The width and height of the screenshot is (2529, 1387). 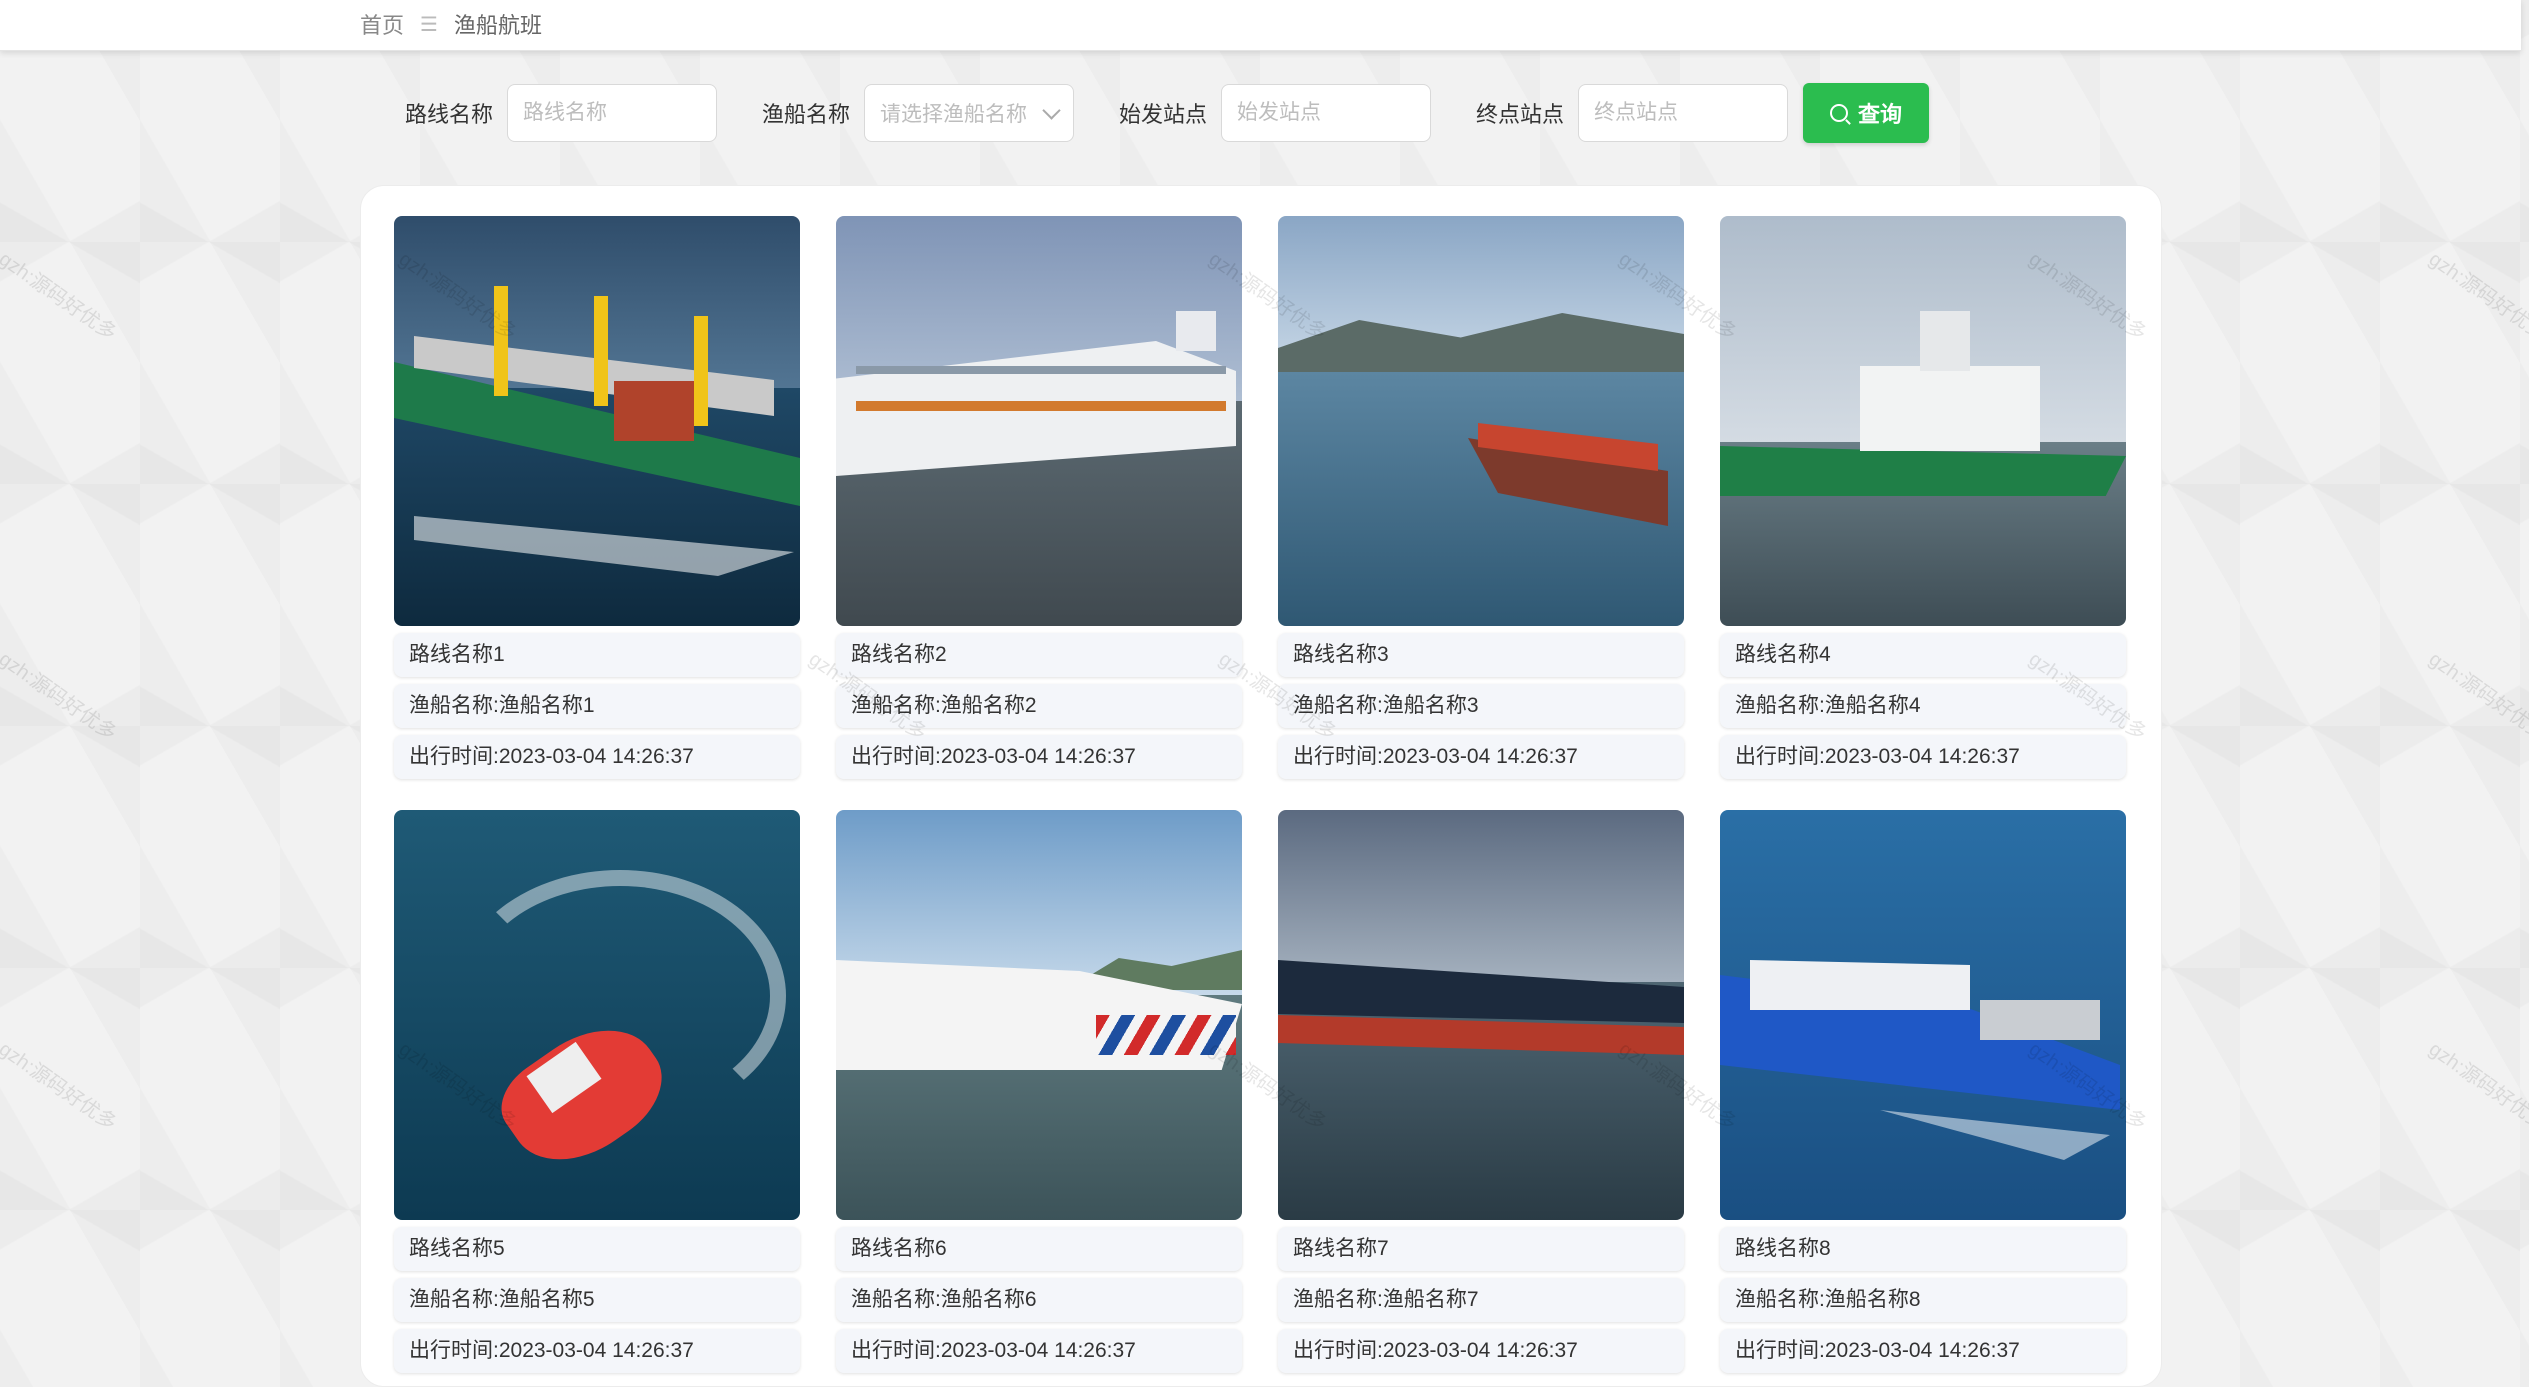 What do you see at coordinates (806, 114) in the screenshot?
I see `boat-label: 渔船名称` at bounding box center [806, 114].